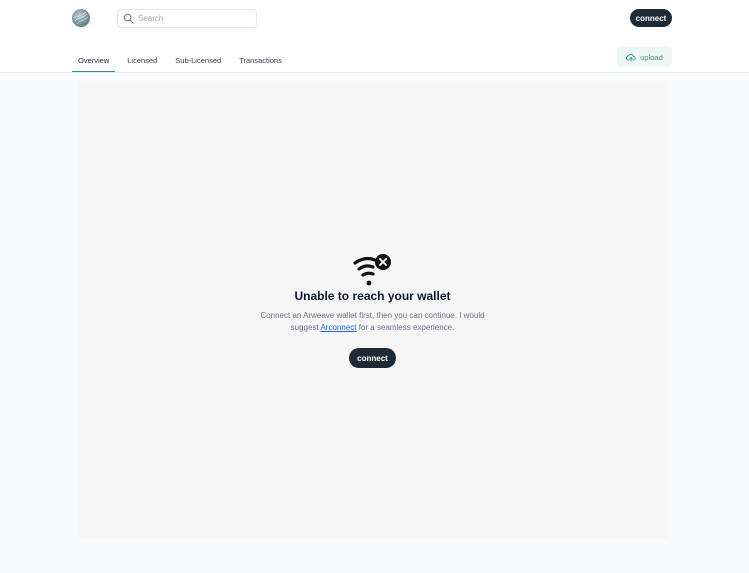 This screenshot has height=573, width=749. I want to click on tab-sub-licensed: Sub-Licensed, so click(198, 60).